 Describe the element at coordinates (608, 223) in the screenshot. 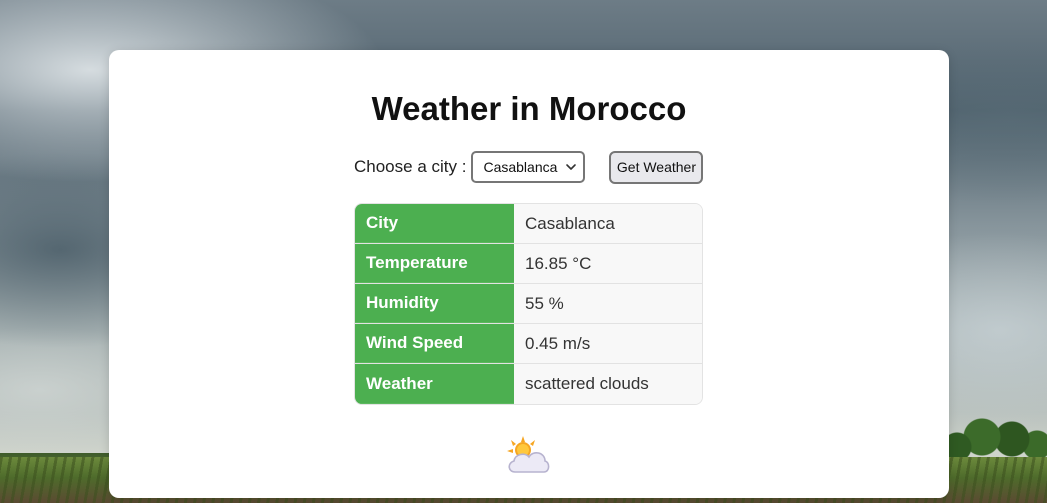

I see `row-value: Casablanca` at that location.